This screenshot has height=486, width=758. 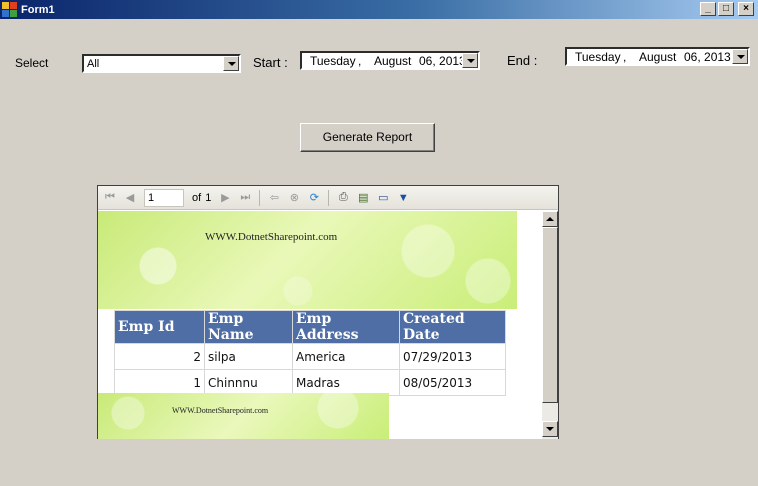 I want to click on end-day: Tuesday, so click(x=598, y=57).